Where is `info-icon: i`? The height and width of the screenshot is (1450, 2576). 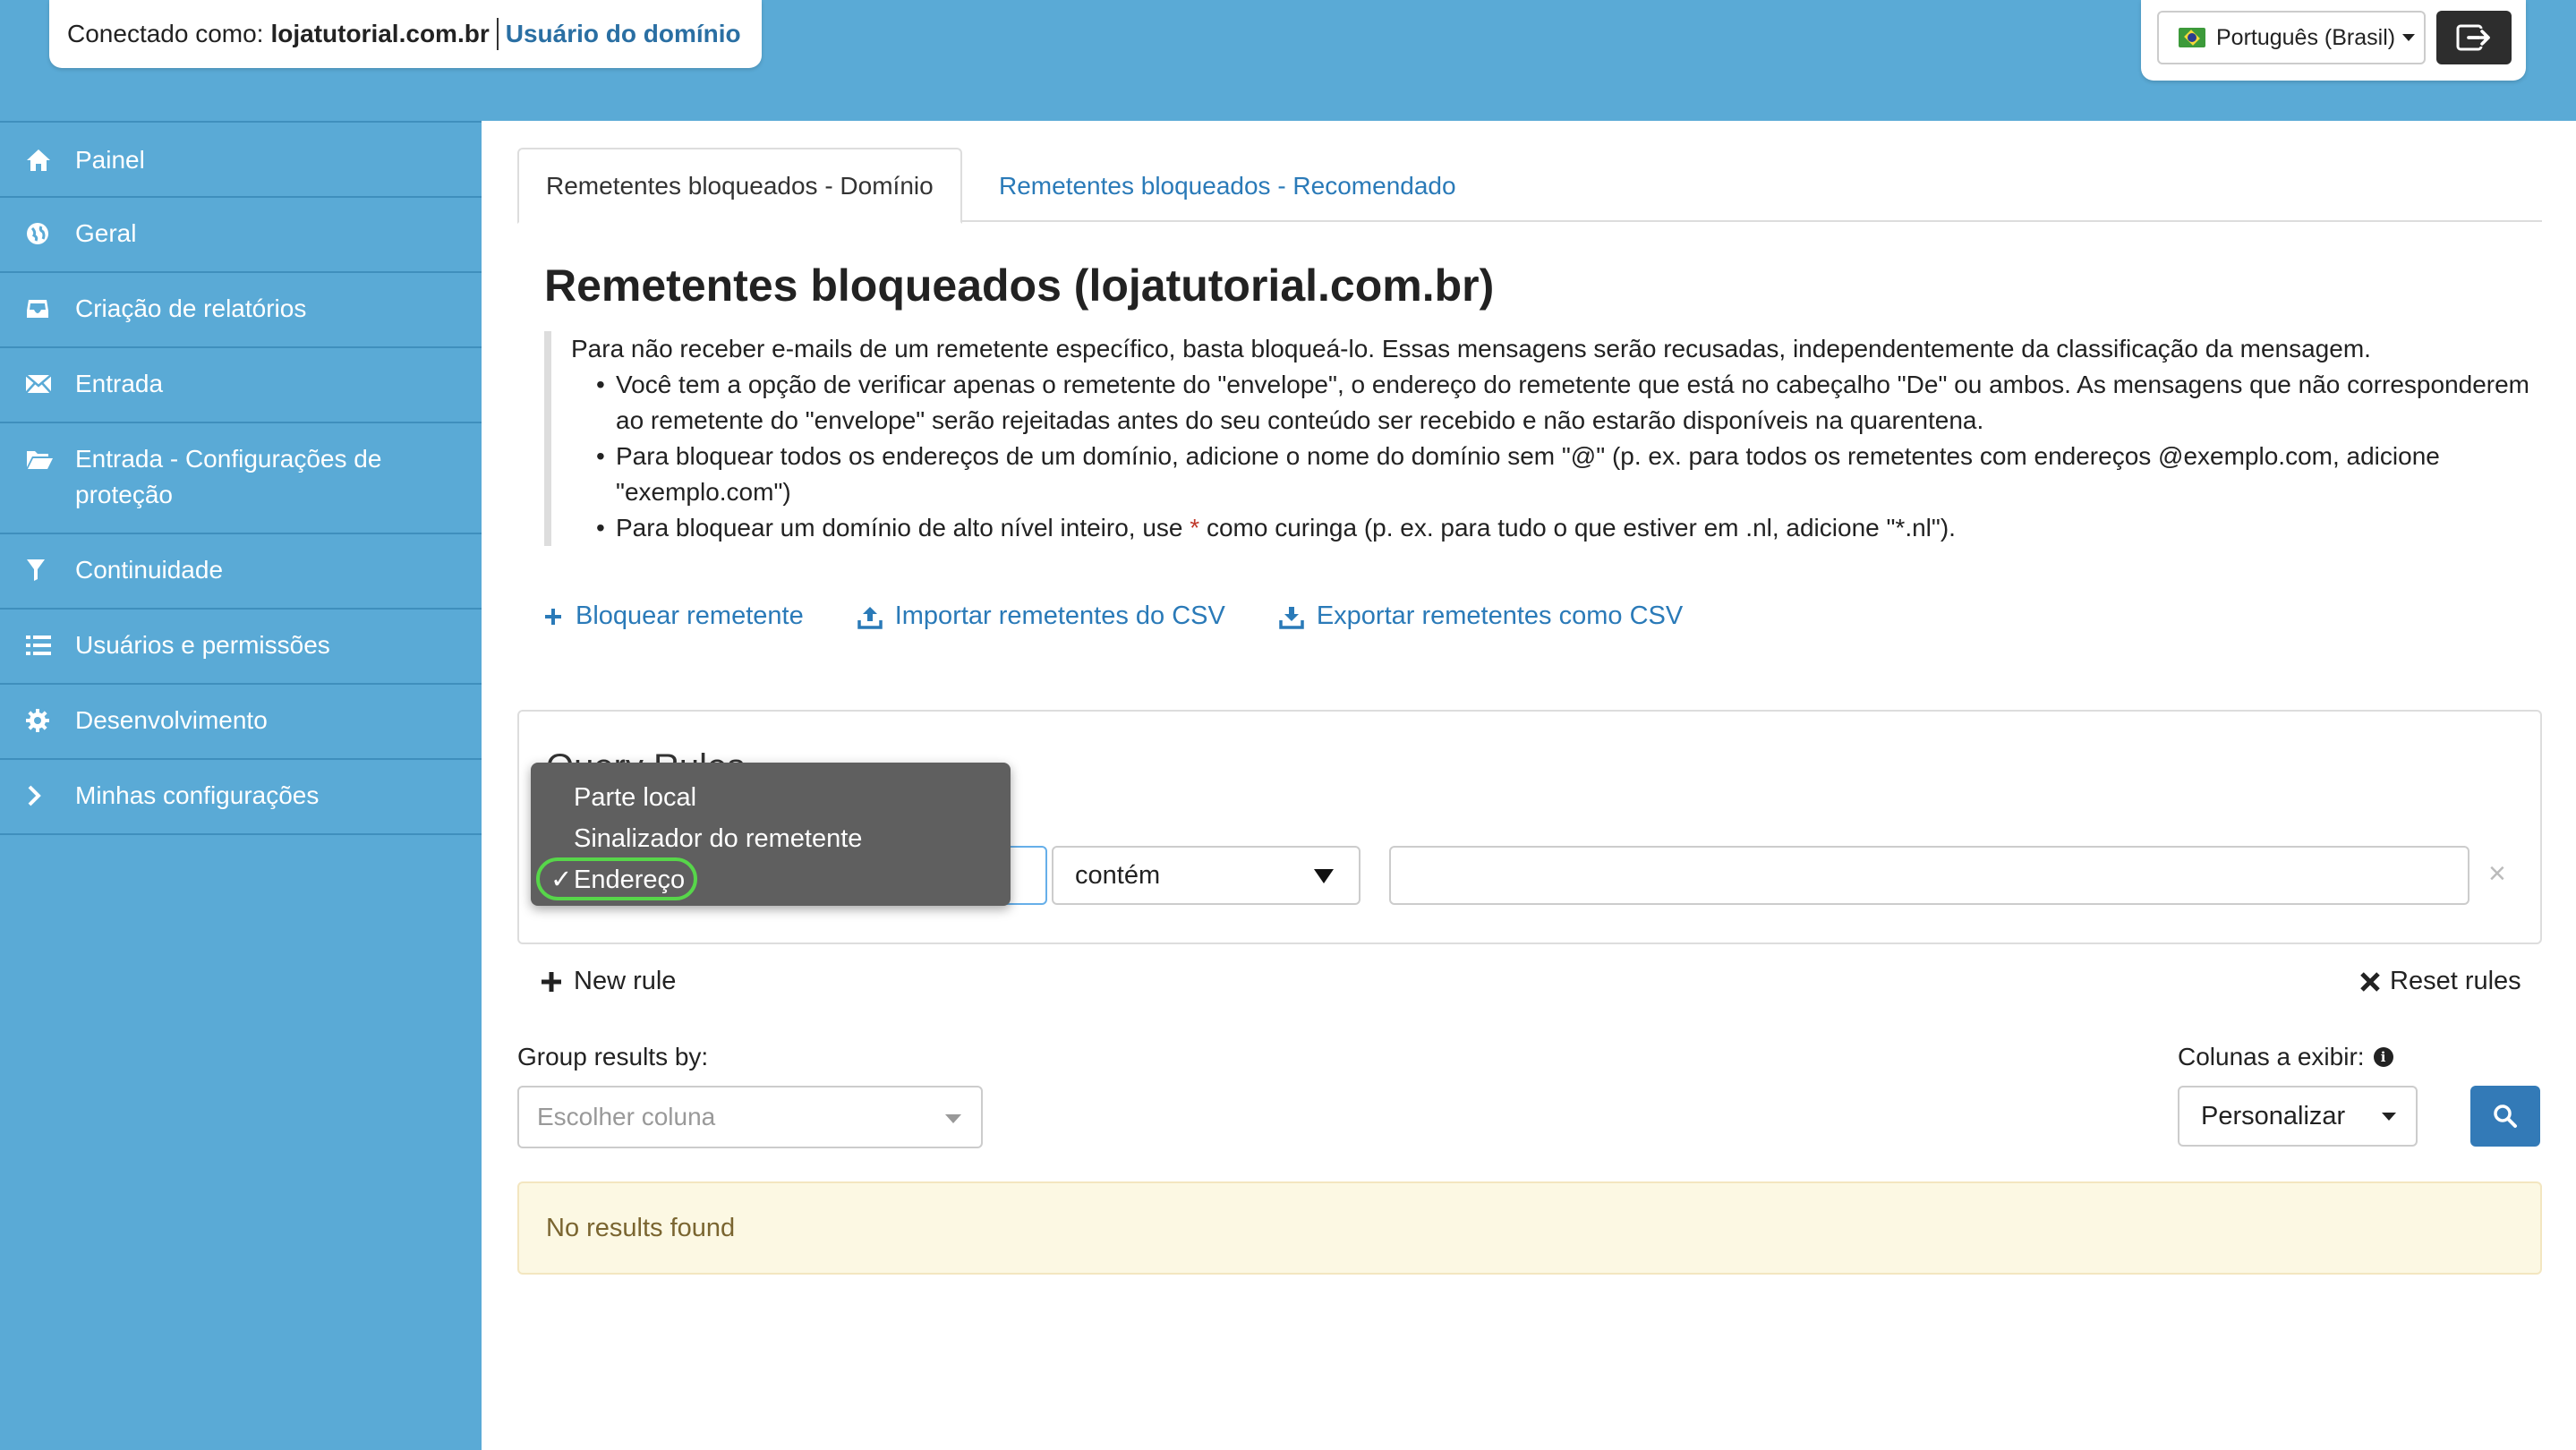
info-icon: i is located at coordinates (2383, 1057).